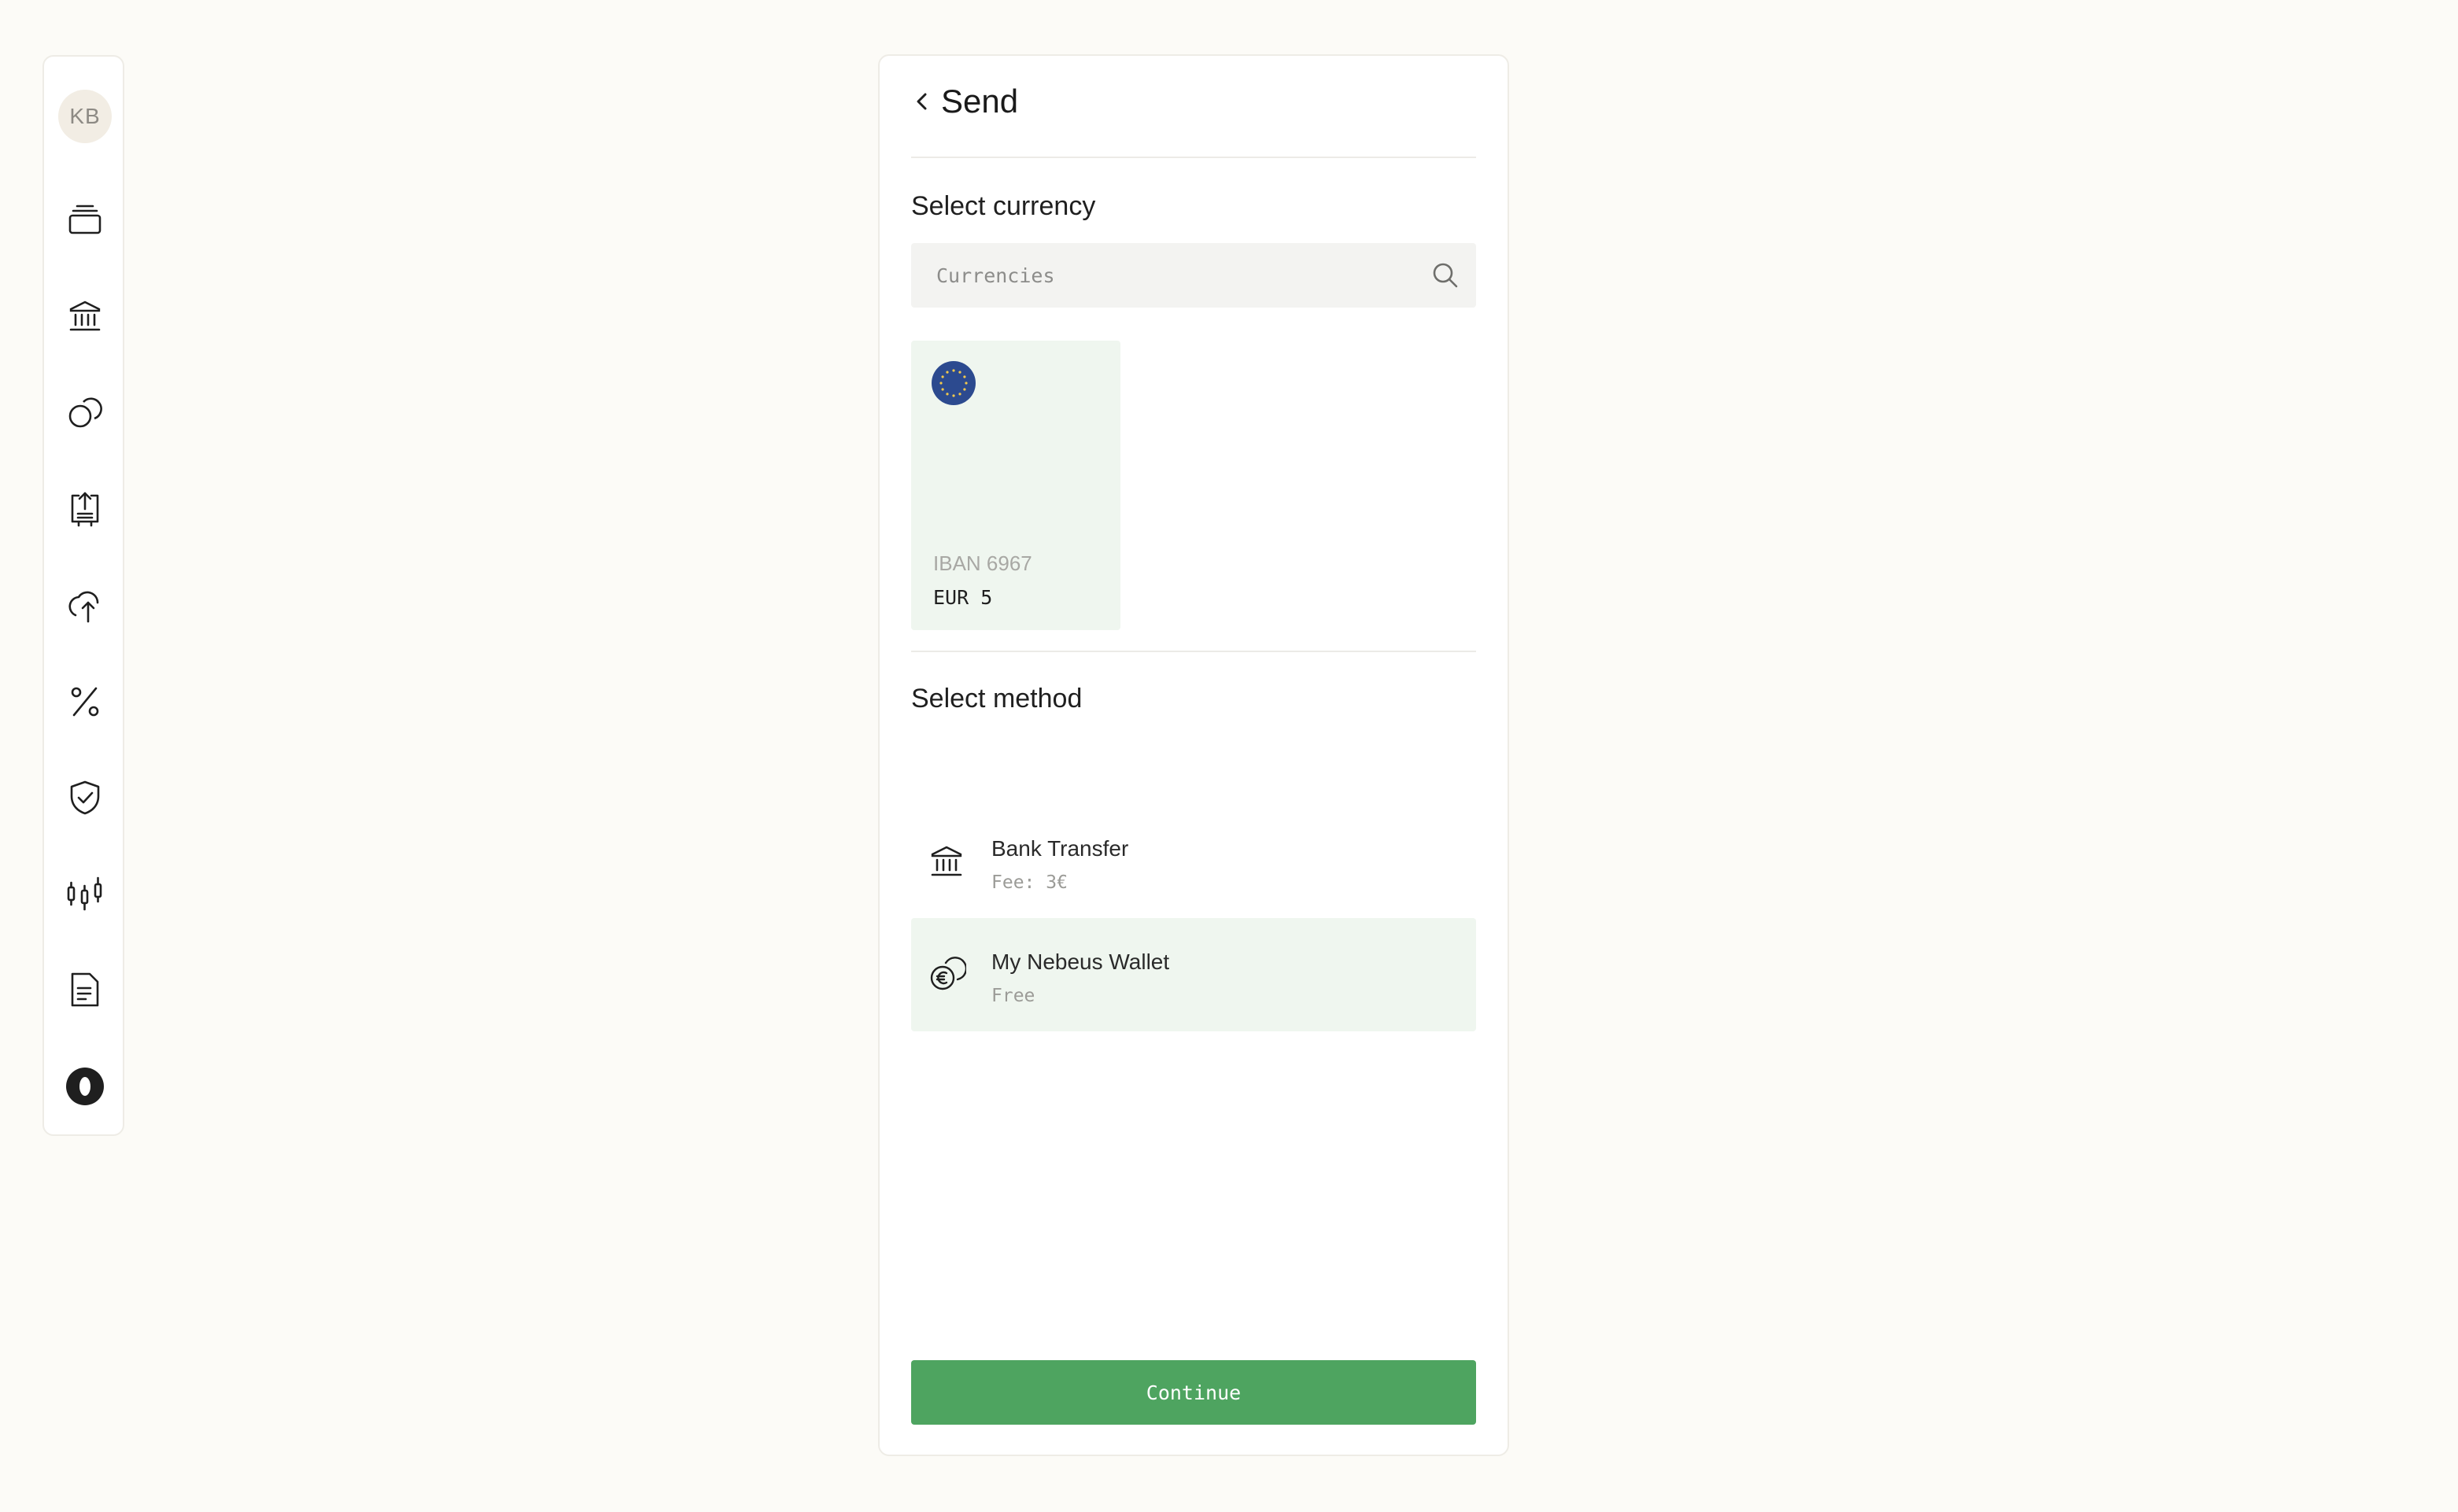  I want to click on method-name: My Nebeus Wallet, so click(1080, 962).